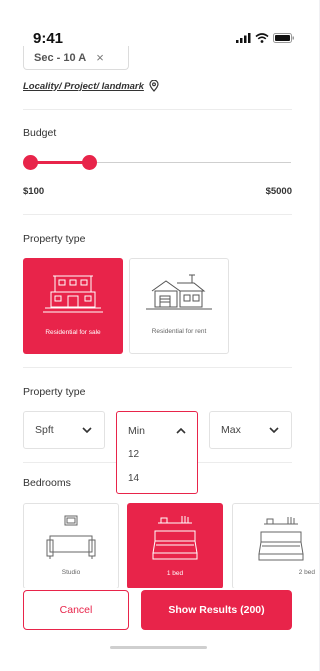  I want to click on budget-min-handle, so click(30, 162).